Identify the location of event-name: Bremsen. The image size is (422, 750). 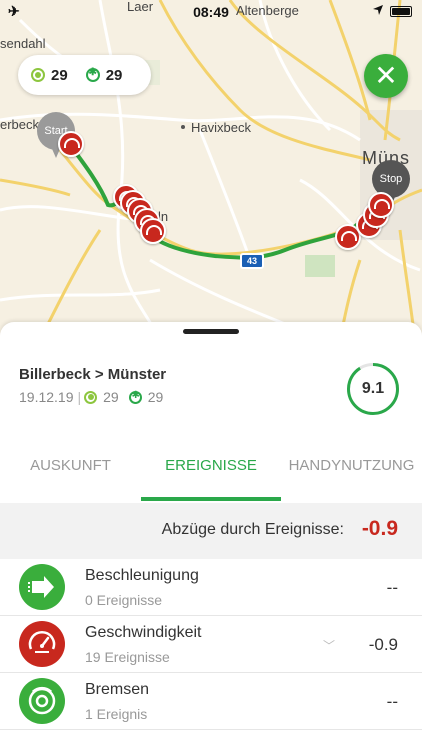
(117, 689).